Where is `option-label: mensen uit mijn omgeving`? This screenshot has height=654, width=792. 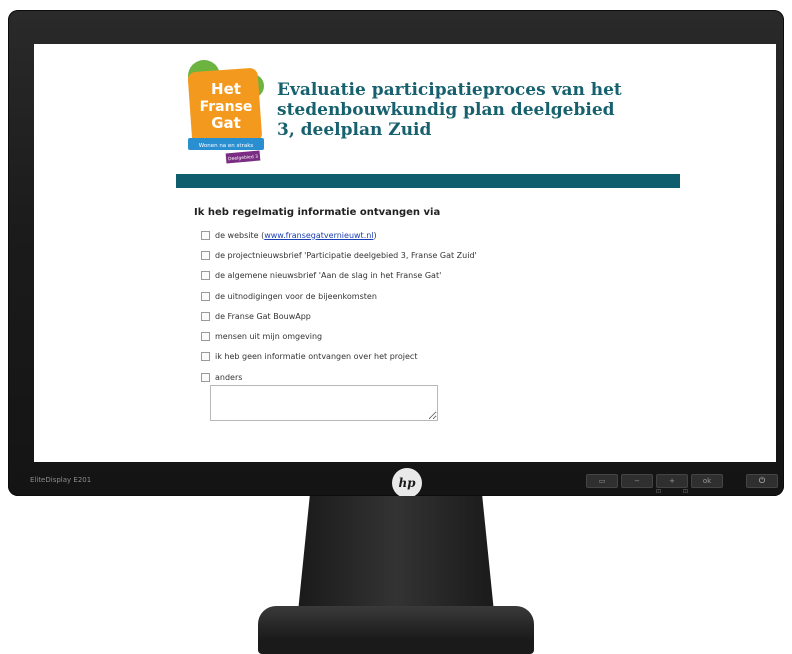
option-label: mensen uit mijn omgeving is located at coordinates (269, 337).